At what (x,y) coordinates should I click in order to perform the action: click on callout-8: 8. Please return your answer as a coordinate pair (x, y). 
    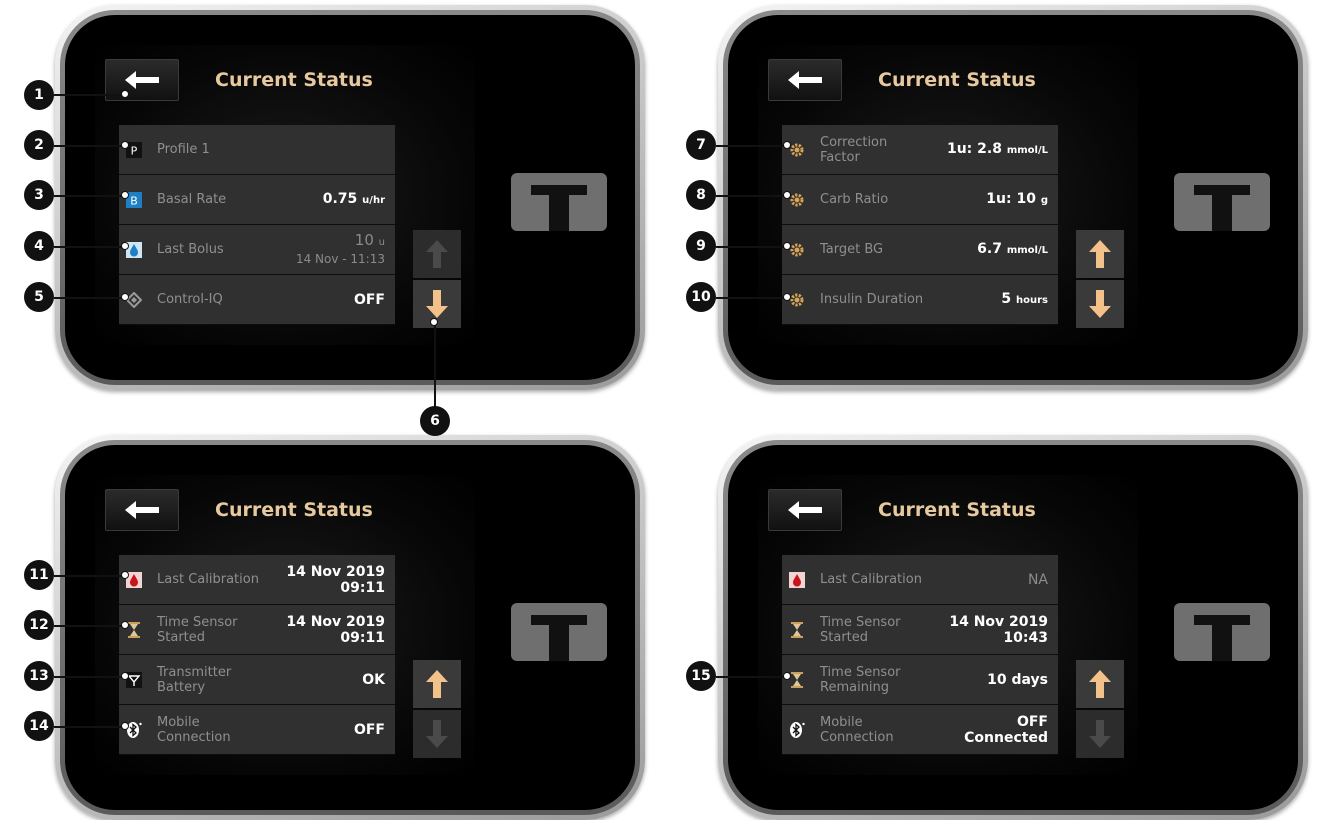
    Looking at the image, I should click on (701, 195).